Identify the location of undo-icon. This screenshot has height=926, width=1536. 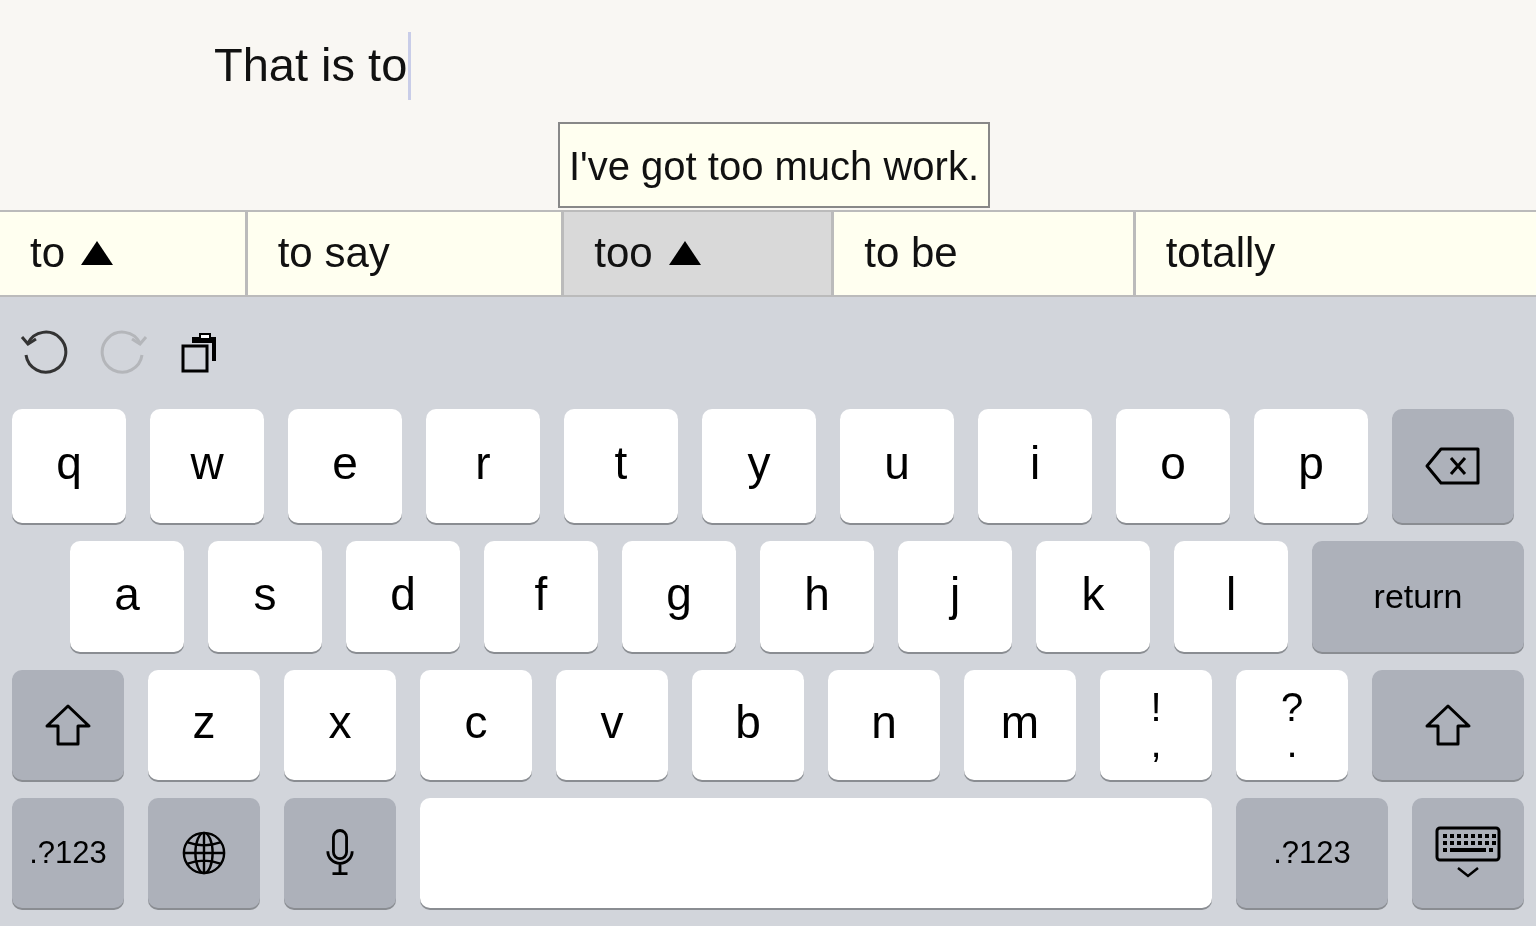
(44, 353).